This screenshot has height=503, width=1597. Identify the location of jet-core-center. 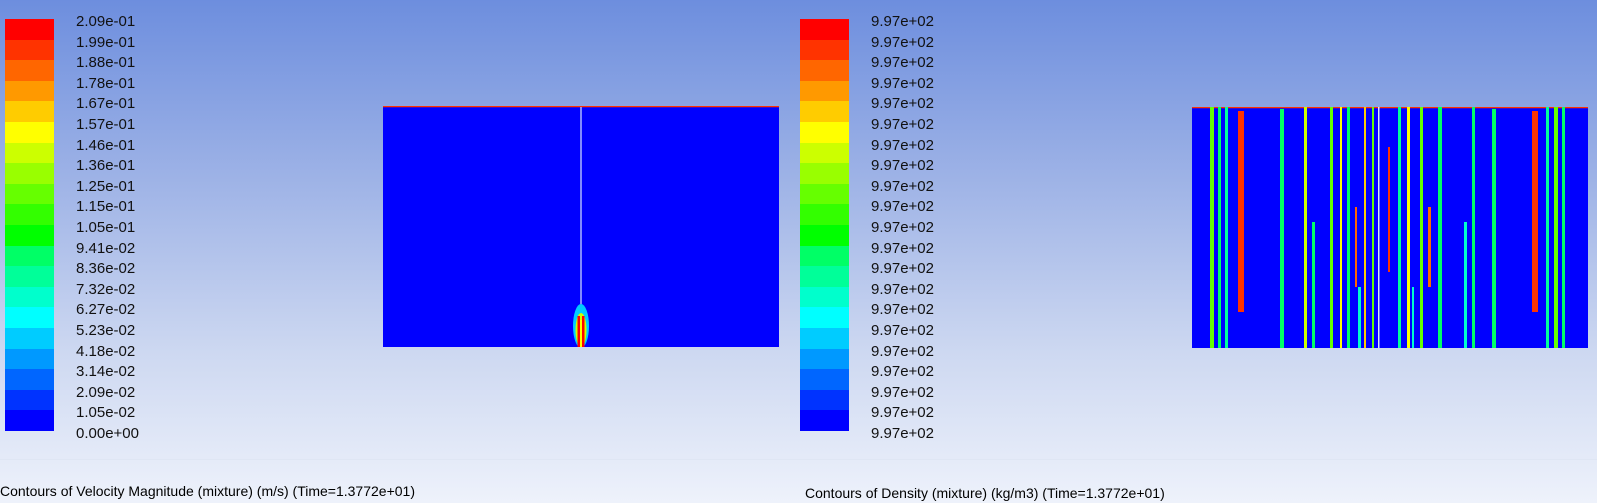
(581, 333).